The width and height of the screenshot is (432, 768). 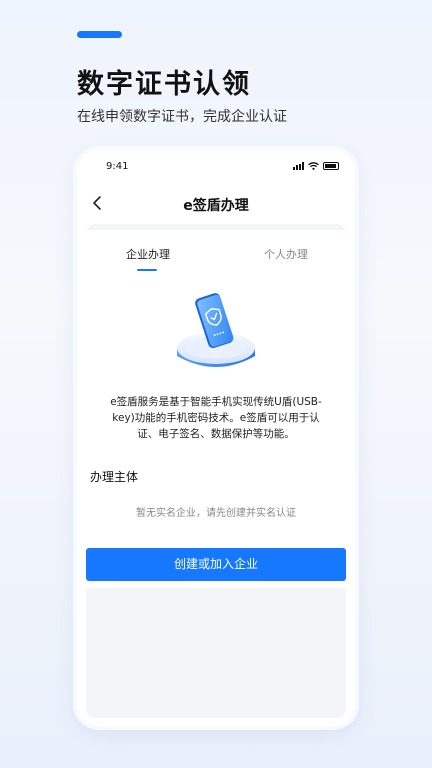 I want to click on status-bar: 9:41, so click(x=216, y=167).